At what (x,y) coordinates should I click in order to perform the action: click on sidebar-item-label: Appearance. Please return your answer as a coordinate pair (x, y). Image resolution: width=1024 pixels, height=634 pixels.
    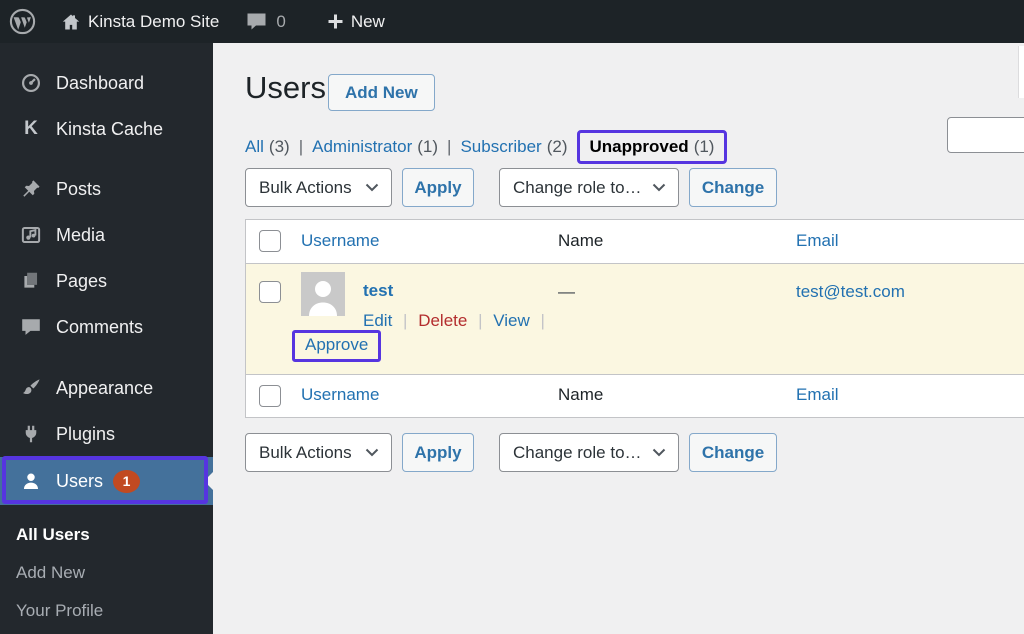
    Looking at the image, I should click on (105, 387).